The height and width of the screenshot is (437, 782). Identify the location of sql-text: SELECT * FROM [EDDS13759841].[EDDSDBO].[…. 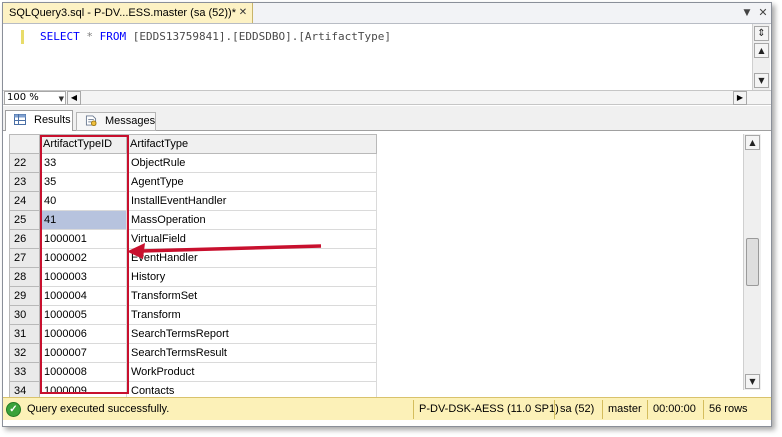
(215, 37).